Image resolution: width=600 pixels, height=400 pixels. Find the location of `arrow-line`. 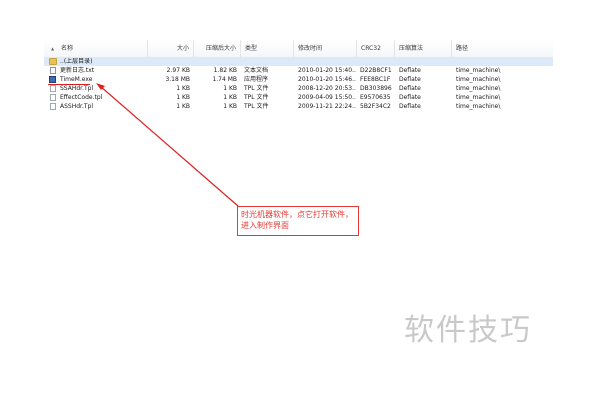

arrow-line is located at coordinates (169, 146).